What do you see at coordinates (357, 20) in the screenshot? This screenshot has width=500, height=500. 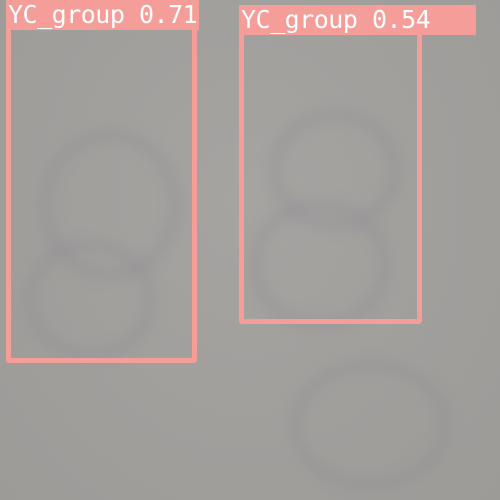 I see `detection-label-2: YC_group 0.54` at bounding box center [357, 20].